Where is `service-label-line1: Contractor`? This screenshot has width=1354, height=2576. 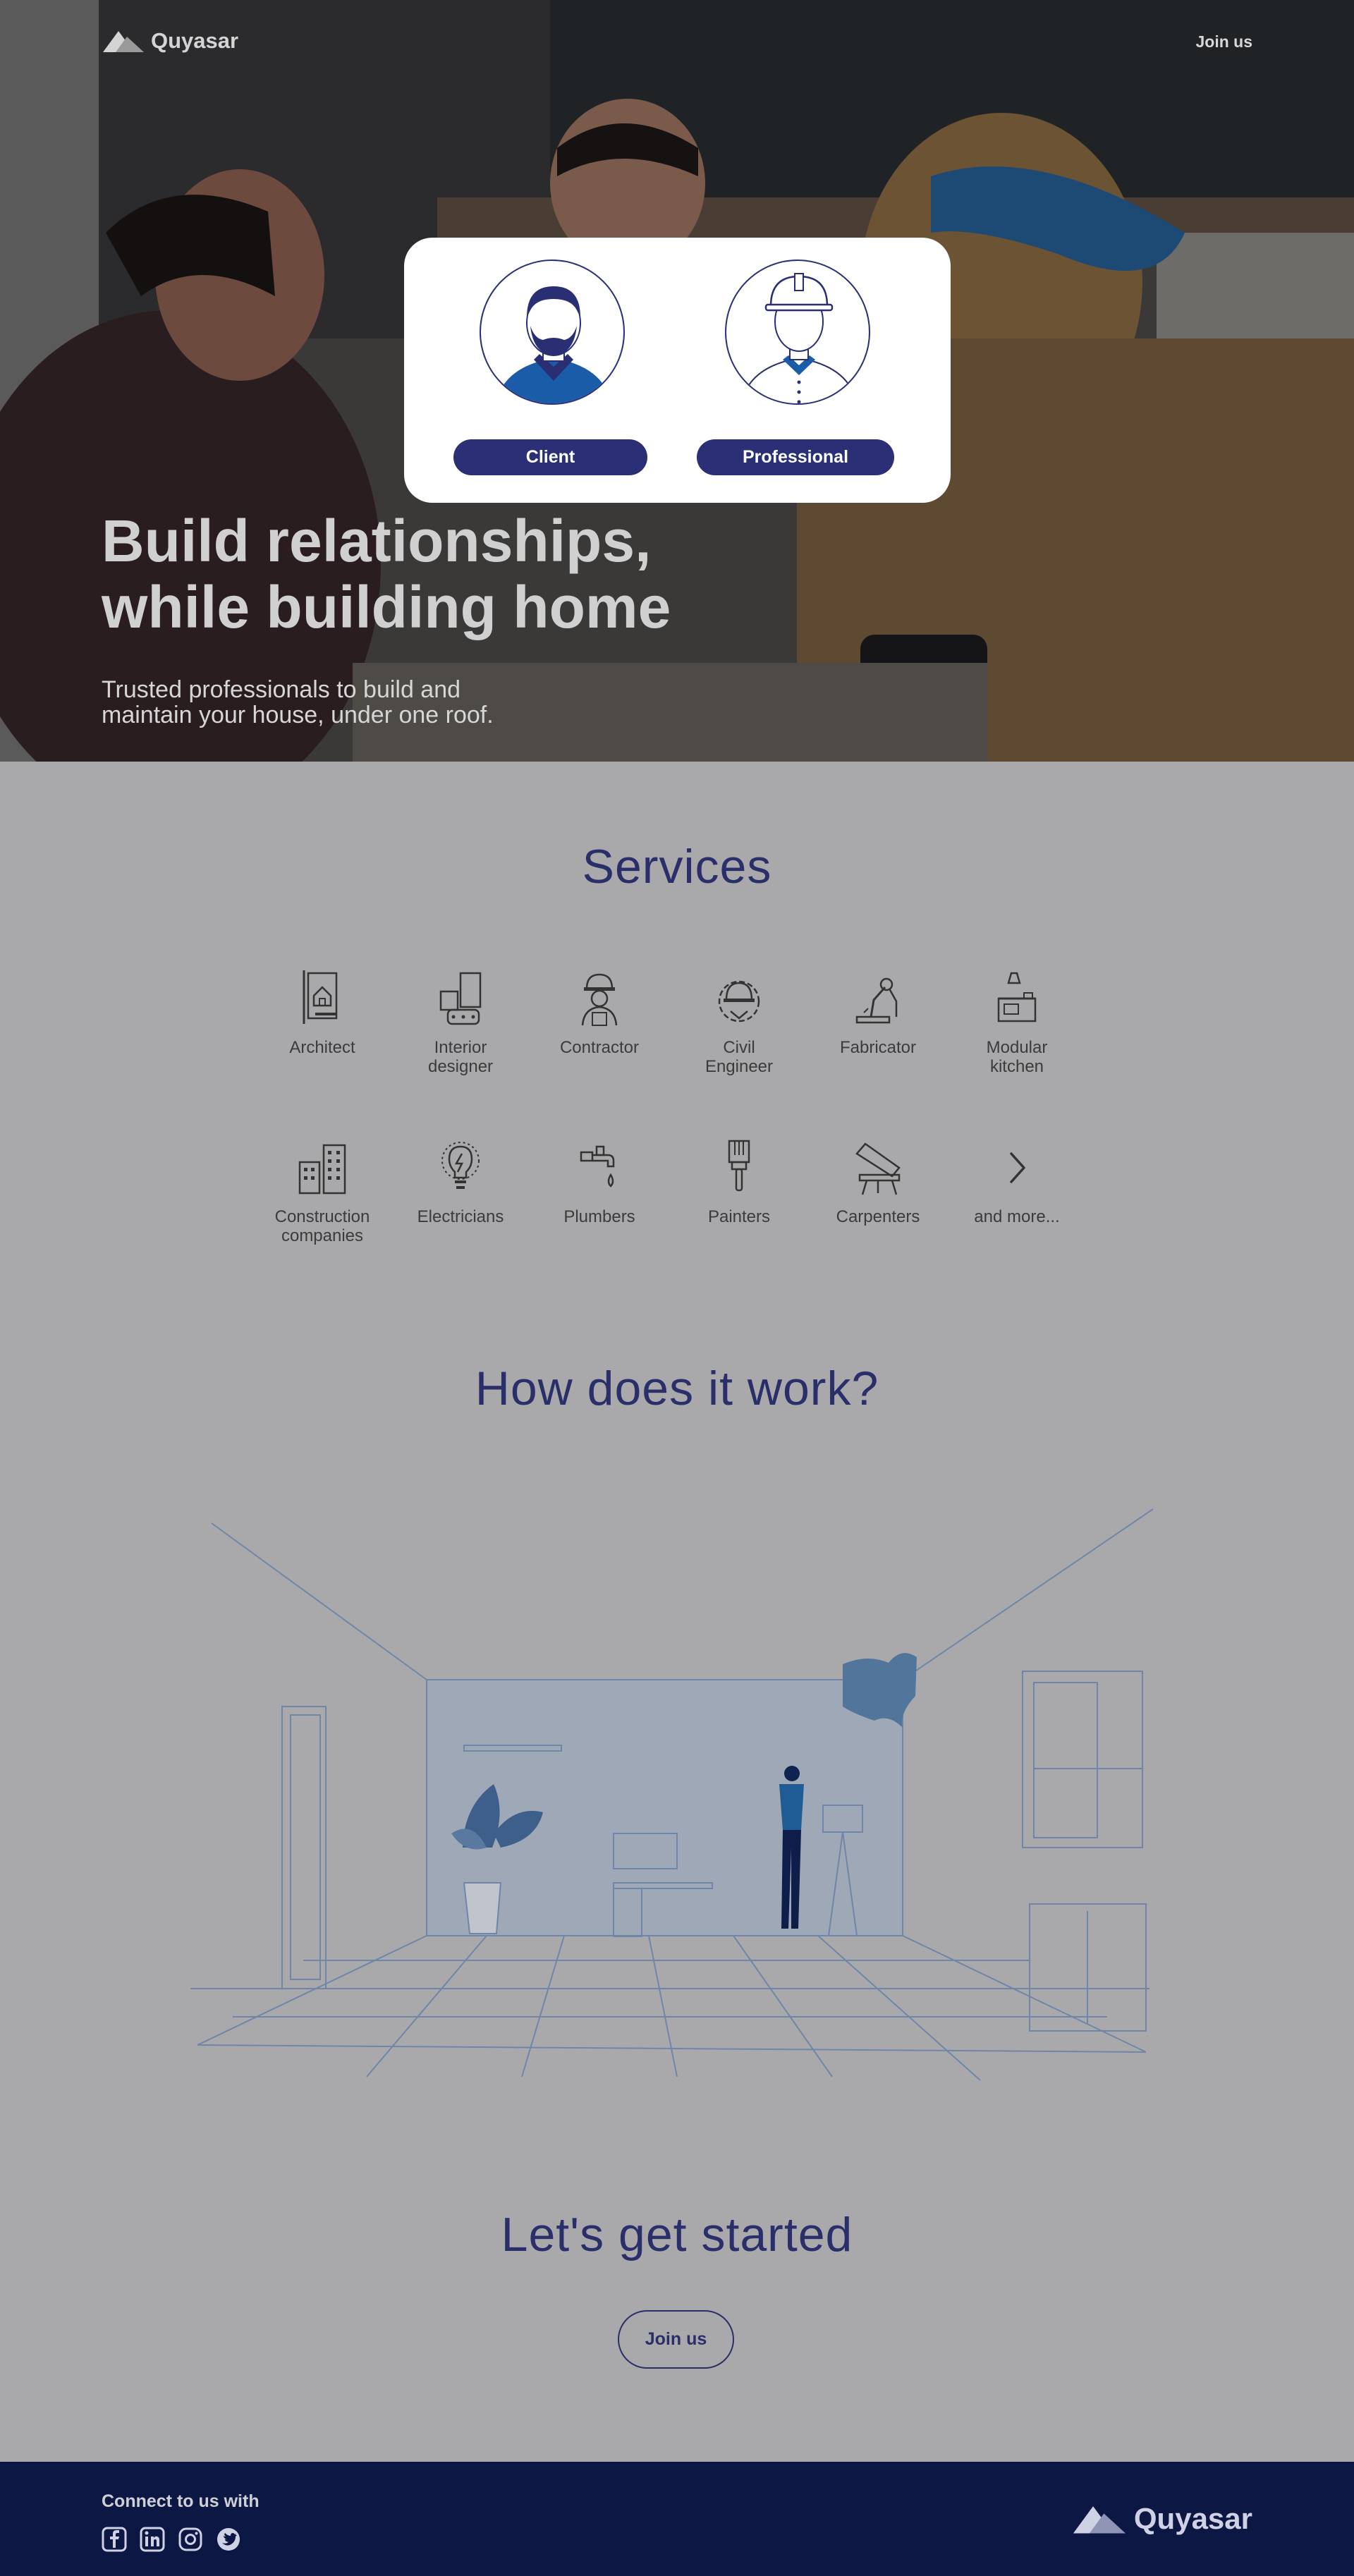 service-label-line1: Contractor is located at coordinates (599, 1047).